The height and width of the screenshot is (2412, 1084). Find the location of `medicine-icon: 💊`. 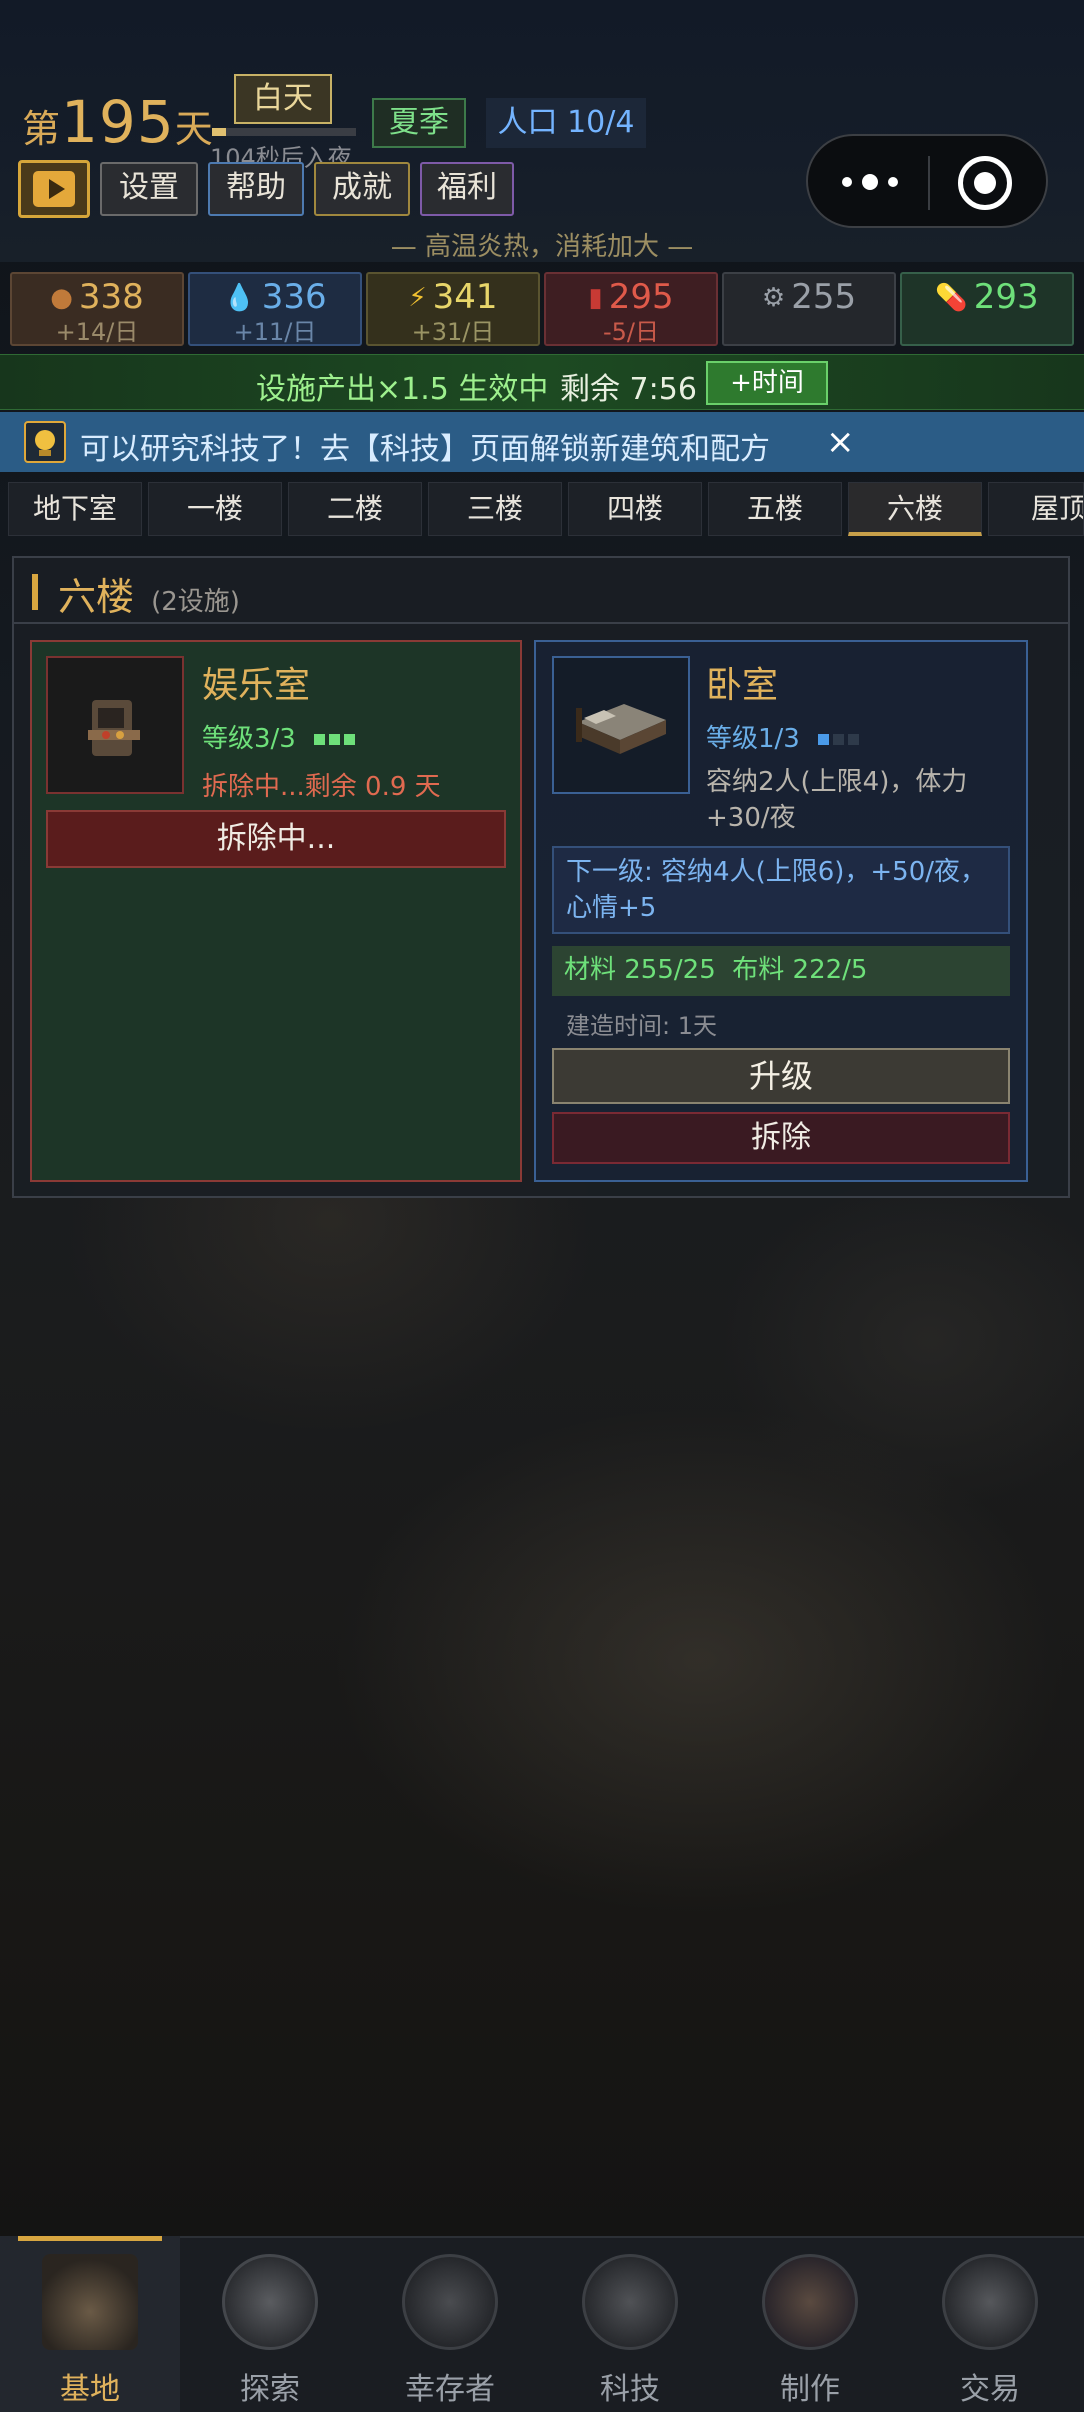

medicine-icon: 💊 is located at coordinates (951, 298).